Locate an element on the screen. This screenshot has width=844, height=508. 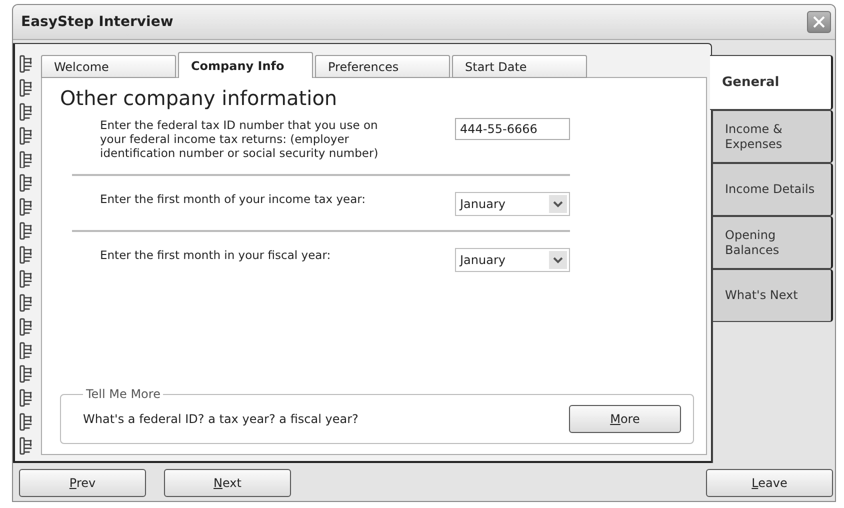
close-icon is located at coordinates (819, 22).